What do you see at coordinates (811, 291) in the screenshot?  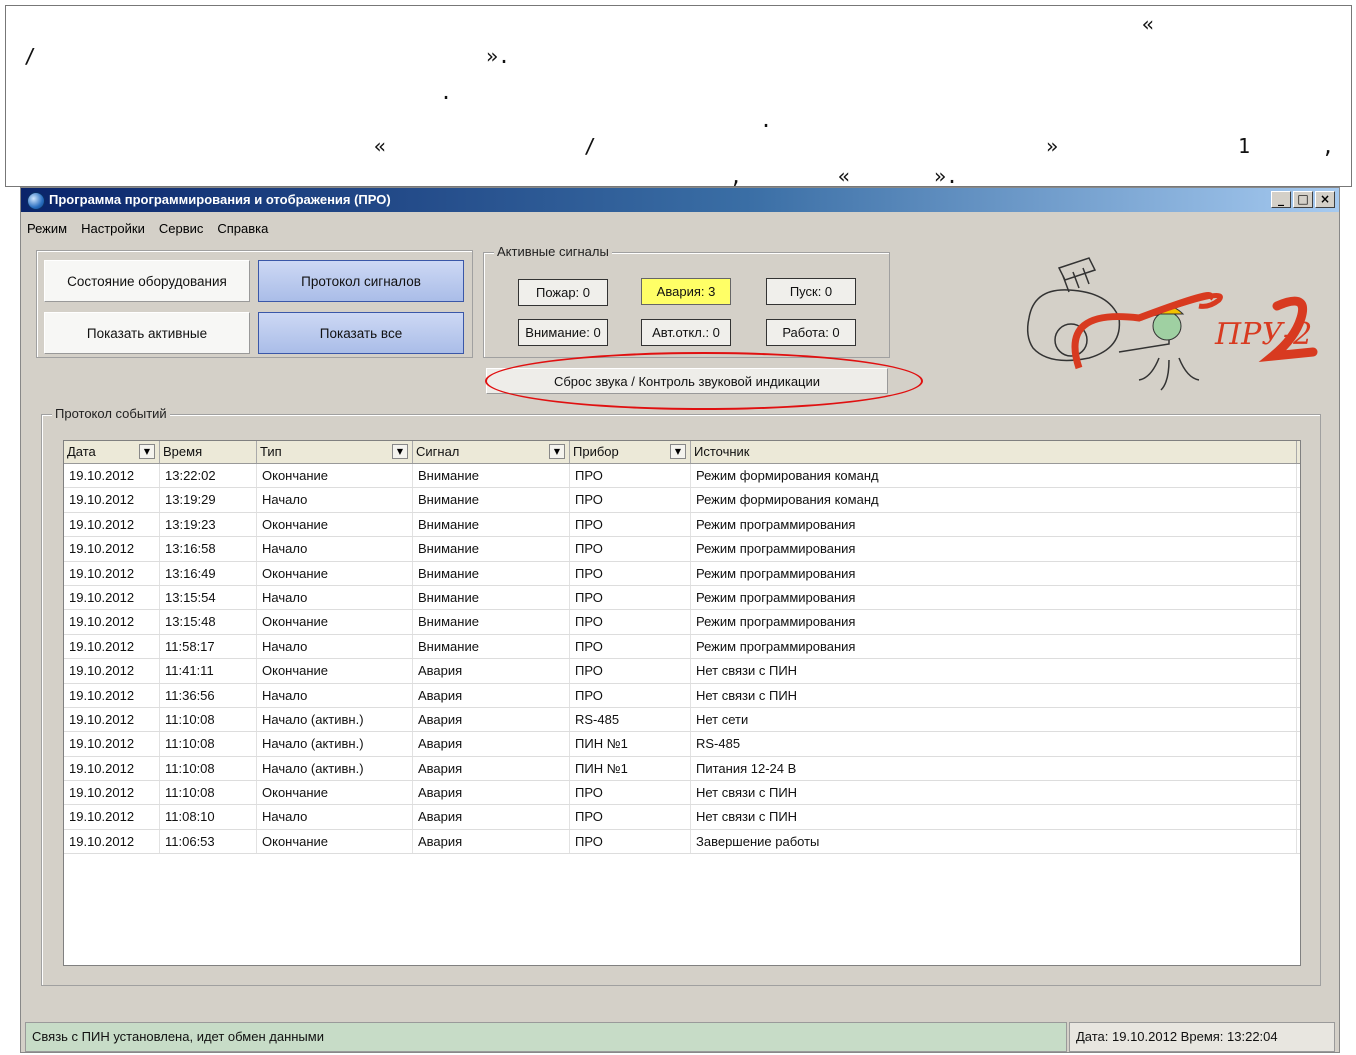 I see `start-counter-button: Пуск: 0` at bounding box center [811, 291].